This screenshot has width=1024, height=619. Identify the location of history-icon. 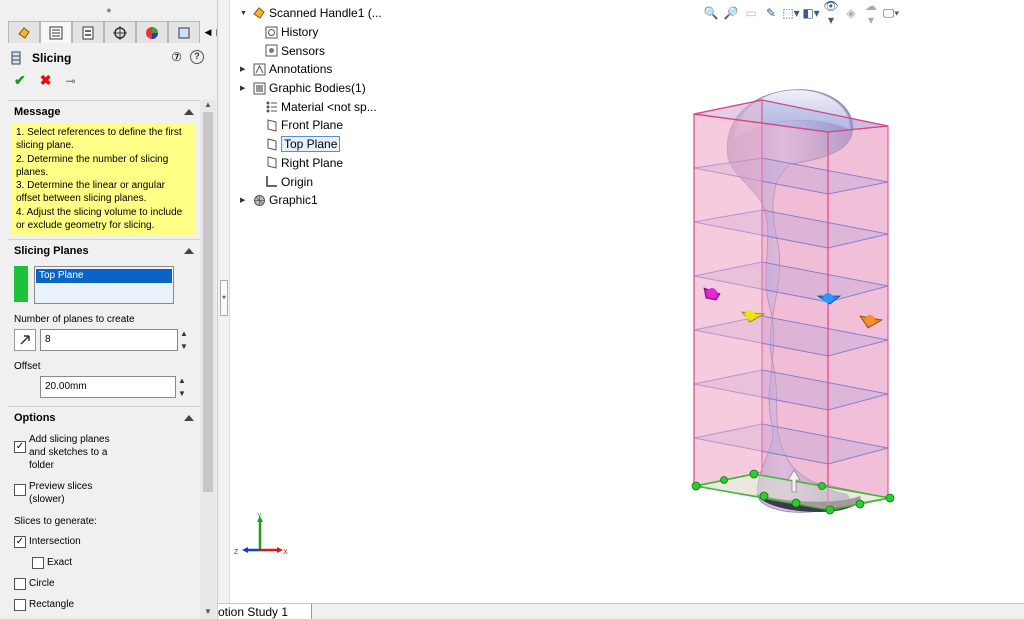
(271, 32).